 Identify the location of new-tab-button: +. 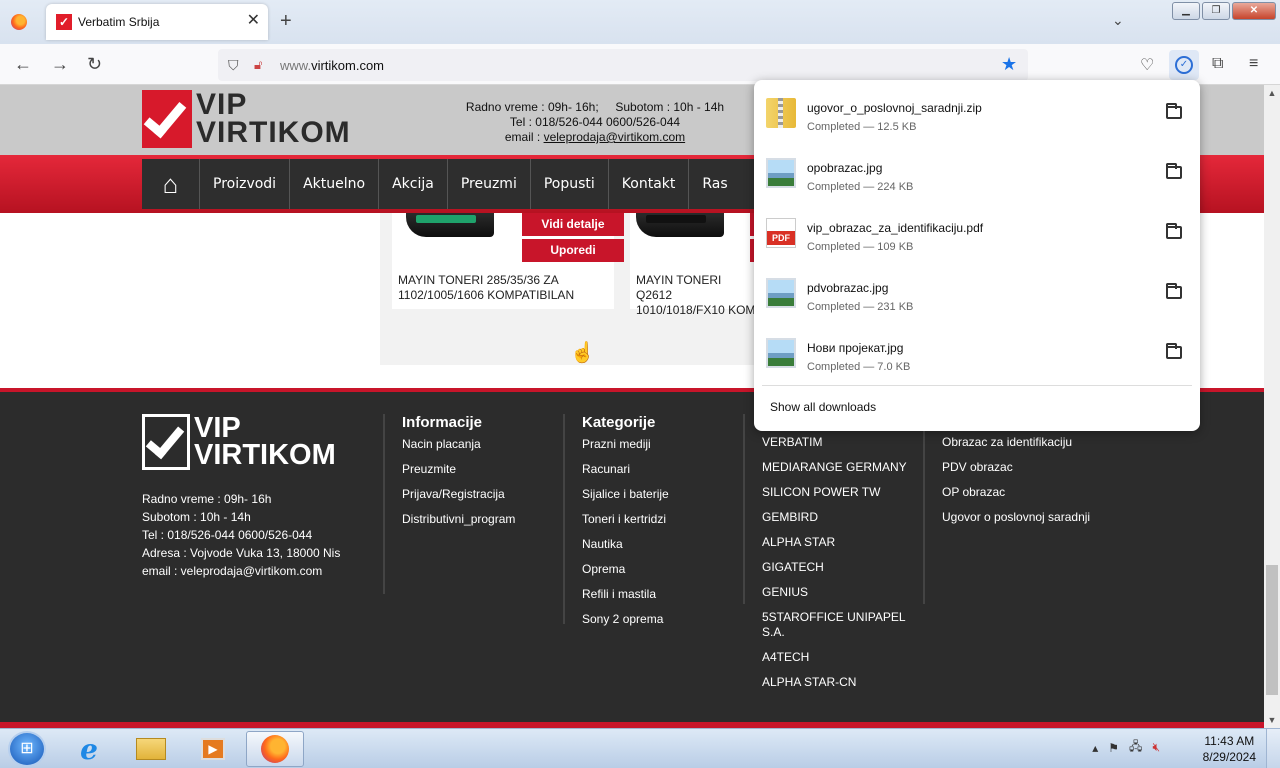
(286, 21).